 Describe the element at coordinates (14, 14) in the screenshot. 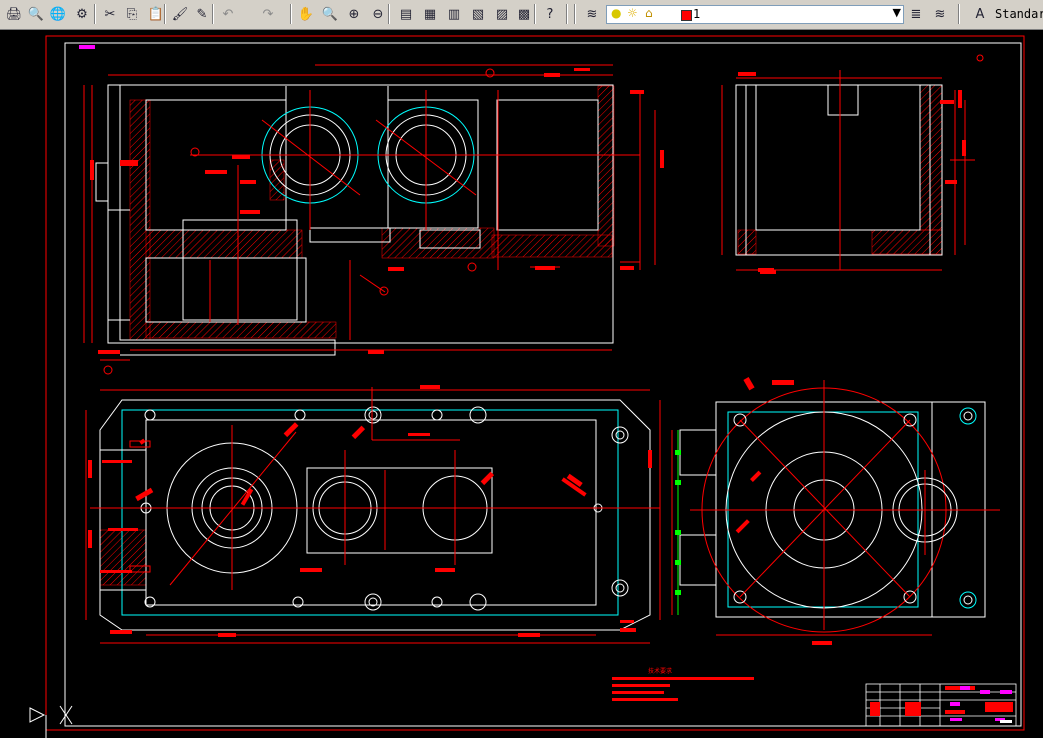

I see `publish-icon: 🖨` at that location.